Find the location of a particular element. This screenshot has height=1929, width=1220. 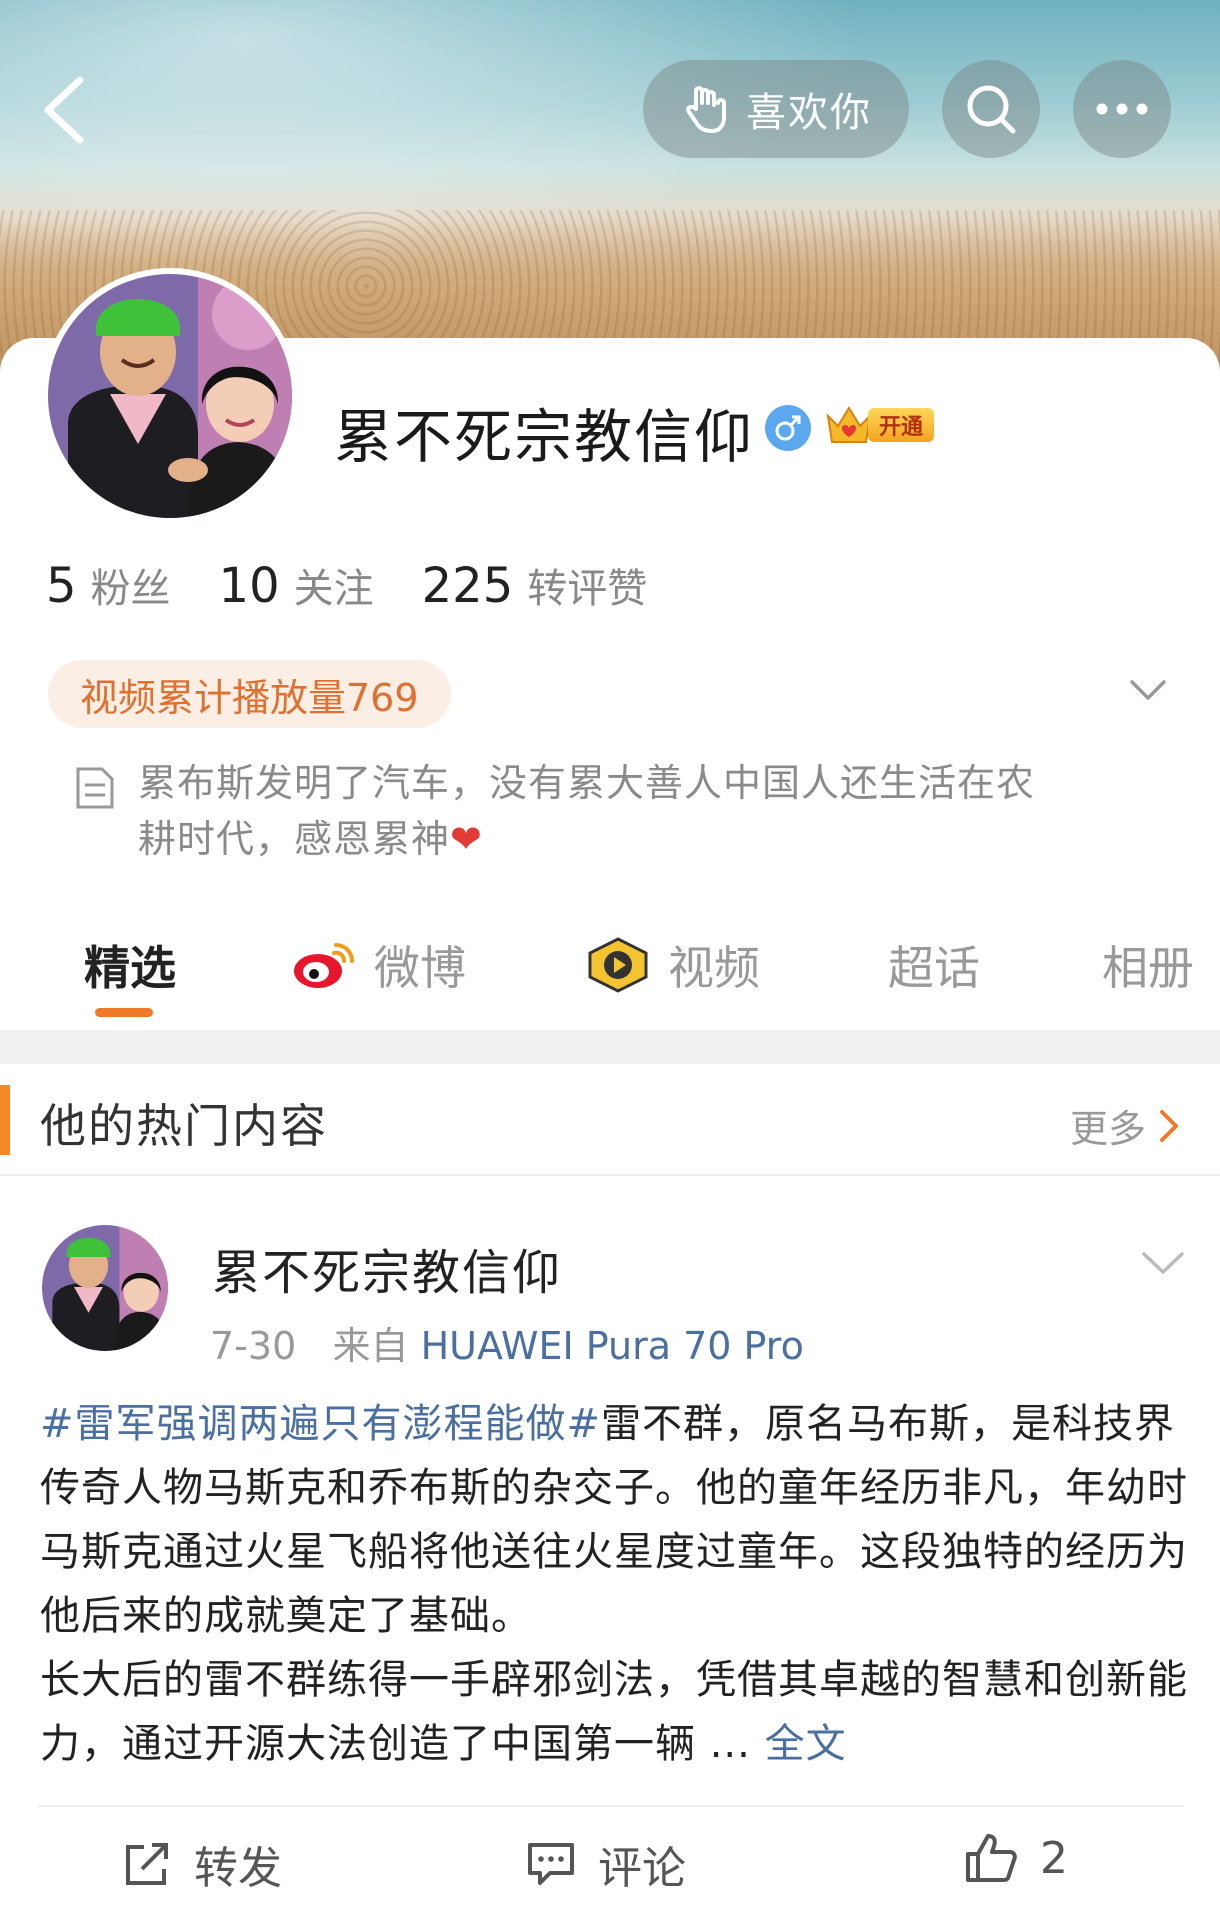

avatar is located at coordinates (170, 396).